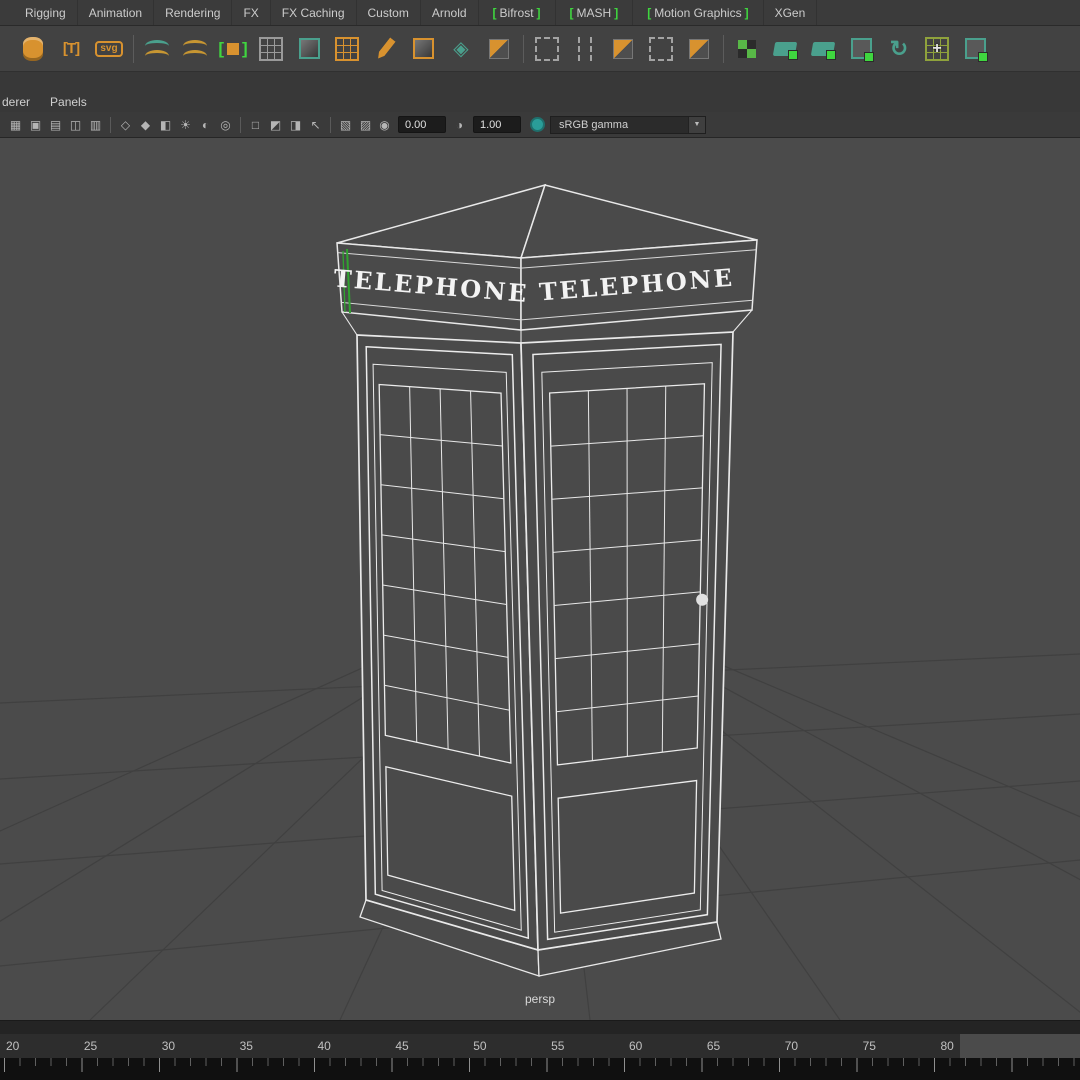  What do you see at coordinates (423, 49) in the screenshot?
I see `poly-cube-orange-icon` at bounding box center [423, 49].